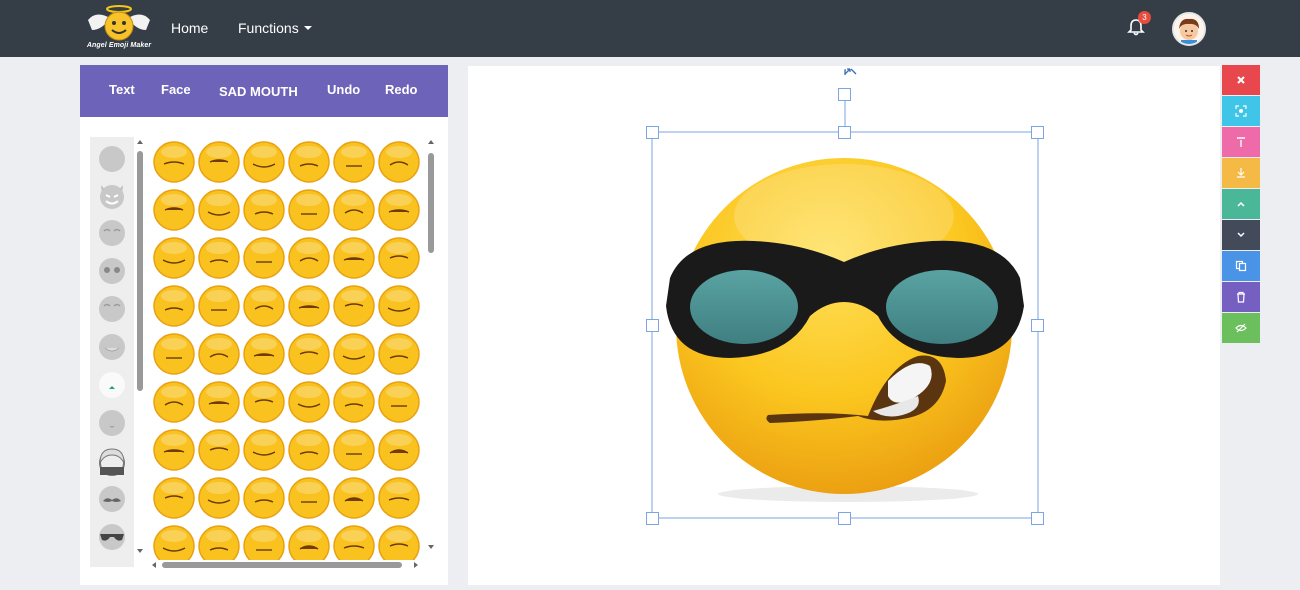  What do you see at coordinates (112, 537) in the screenshot?
I see `category-sunglasses-icon` at bounding box center [112, 537].